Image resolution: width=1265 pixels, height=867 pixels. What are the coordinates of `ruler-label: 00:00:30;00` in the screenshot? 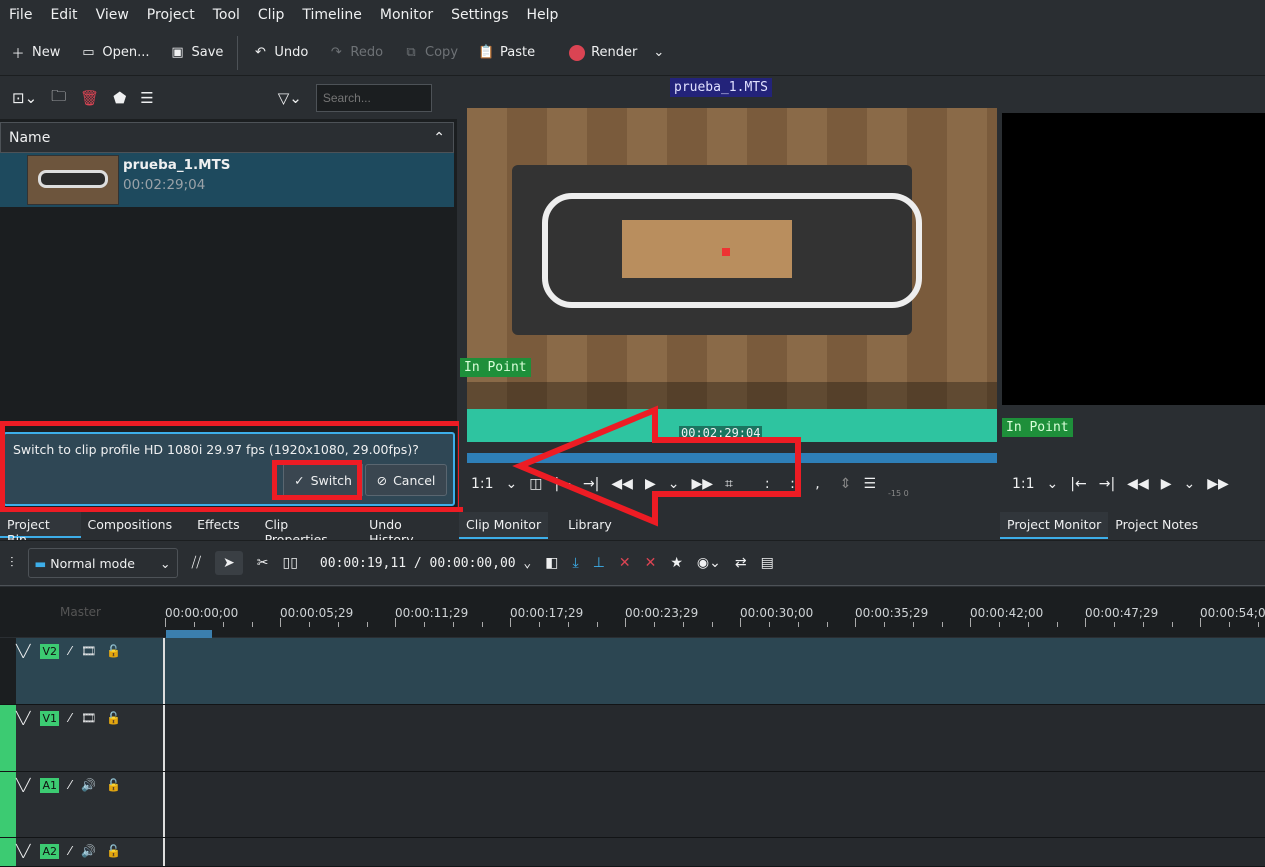 It's located at (777, 613).